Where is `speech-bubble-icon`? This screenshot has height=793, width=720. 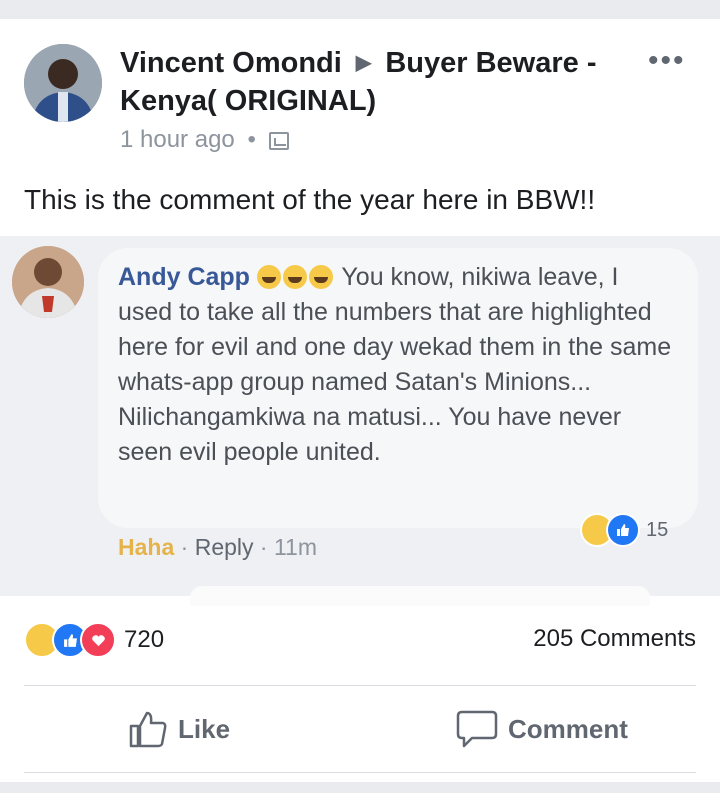
speech-bubble-icon is located at coordinates (477, 729).